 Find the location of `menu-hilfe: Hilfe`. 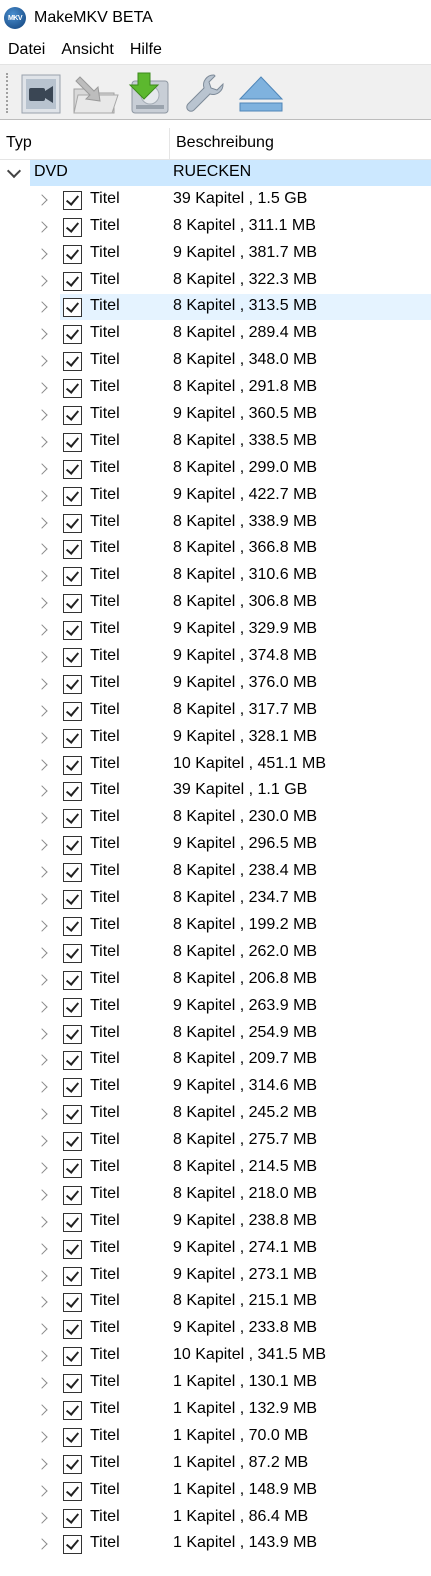

menu-hilfe: Hilfe is located at coordinates (146, 50).